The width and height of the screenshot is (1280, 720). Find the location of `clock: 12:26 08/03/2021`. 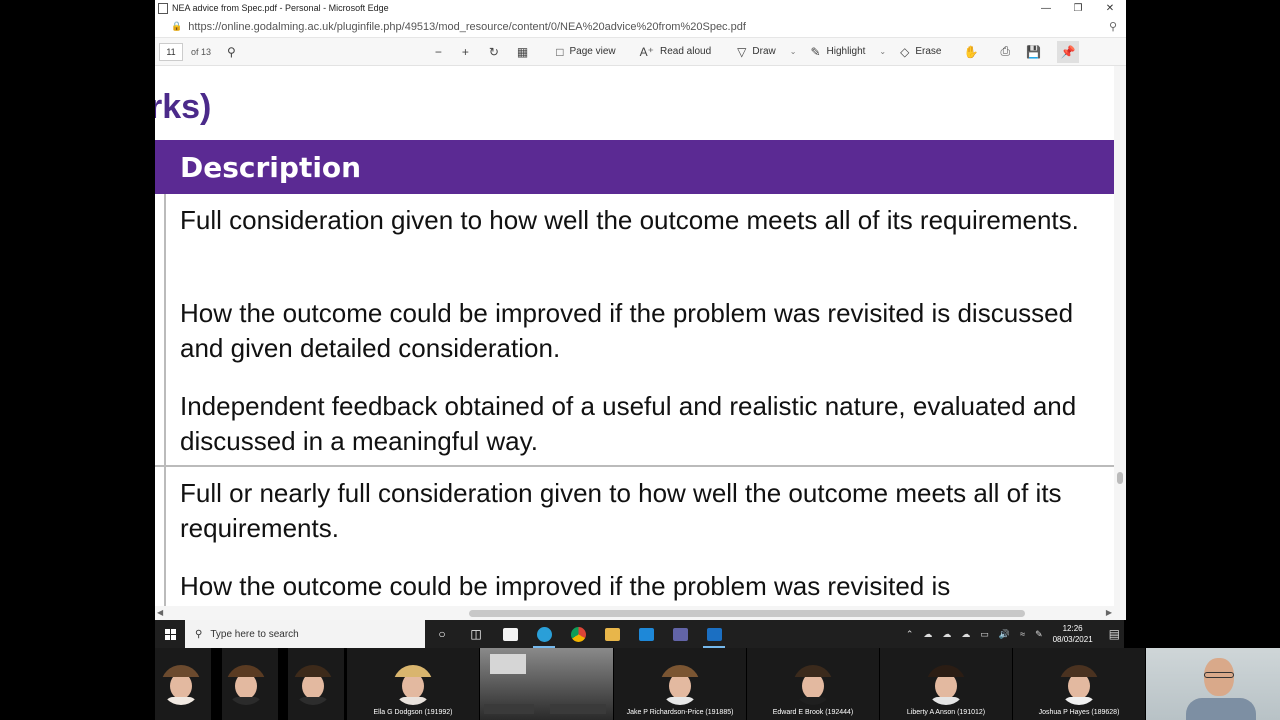

clock: 12:26 08/03/2021 is located at coordinates (1073, 634).